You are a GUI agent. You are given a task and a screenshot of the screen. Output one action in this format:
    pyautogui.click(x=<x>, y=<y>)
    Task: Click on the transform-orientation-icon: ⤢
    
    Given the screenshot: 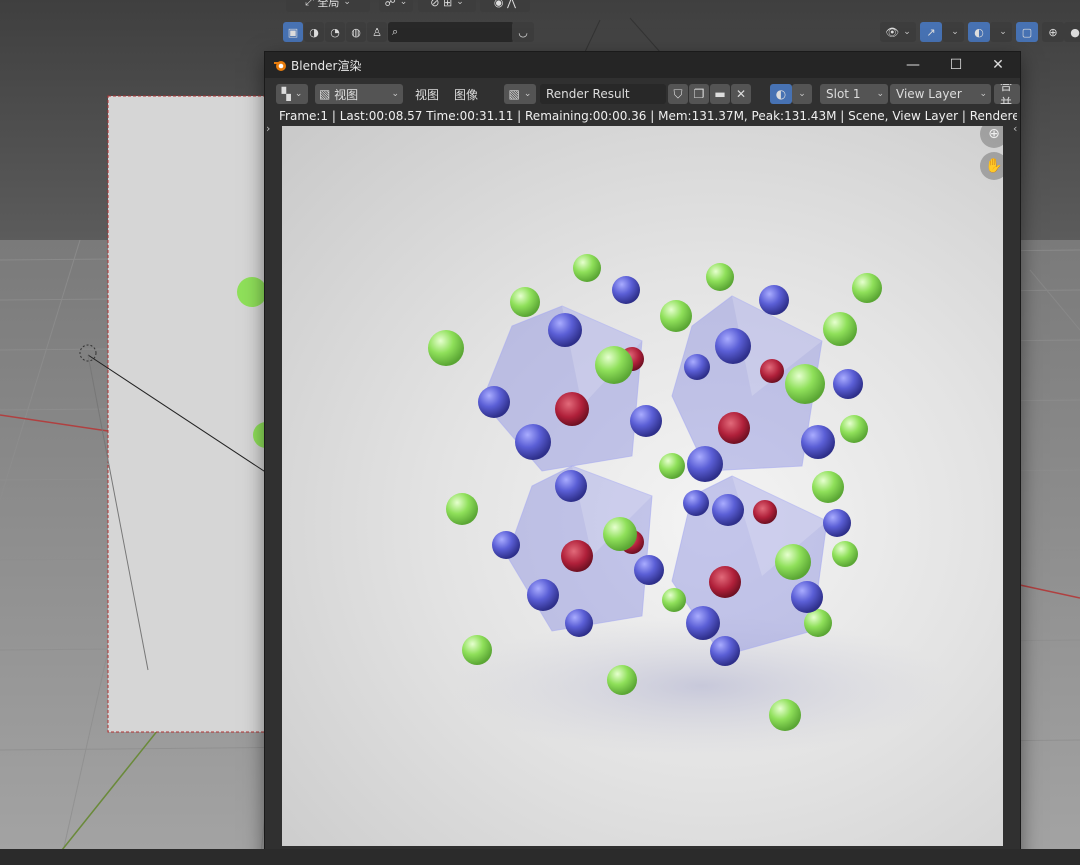 What is the action you would take?
    pyautogui.click(x=309, y=4)
    